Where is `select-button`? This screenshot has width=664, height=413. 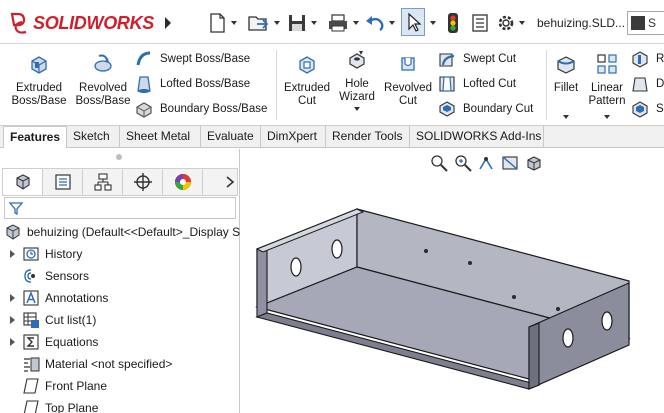
select-button is located at coordinates (413, 22).